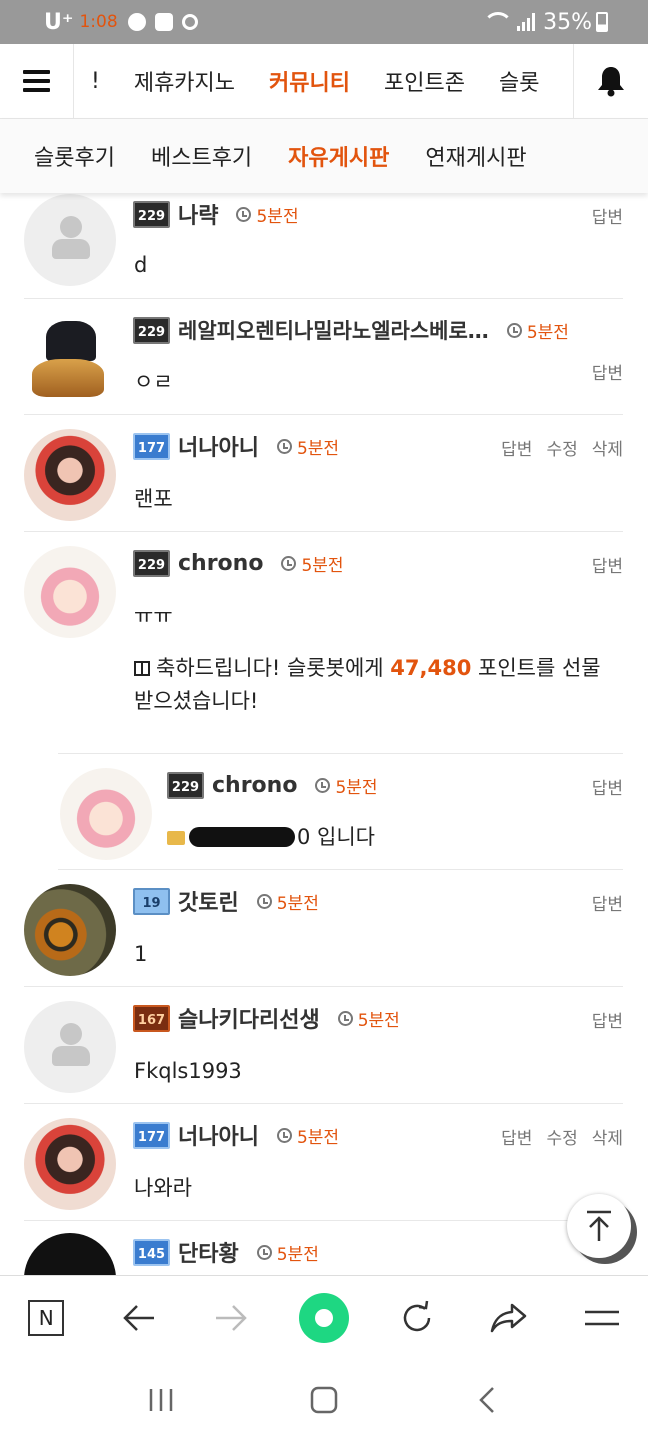 The image size is (648, 1440). I want to click on comment-body: 나와라, so click(163, 1188).